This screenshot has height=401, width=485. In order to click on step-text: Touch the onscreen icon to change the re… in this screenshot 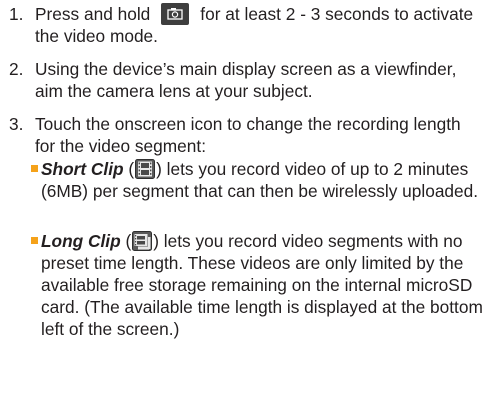, I will do `click(248, 135)`.